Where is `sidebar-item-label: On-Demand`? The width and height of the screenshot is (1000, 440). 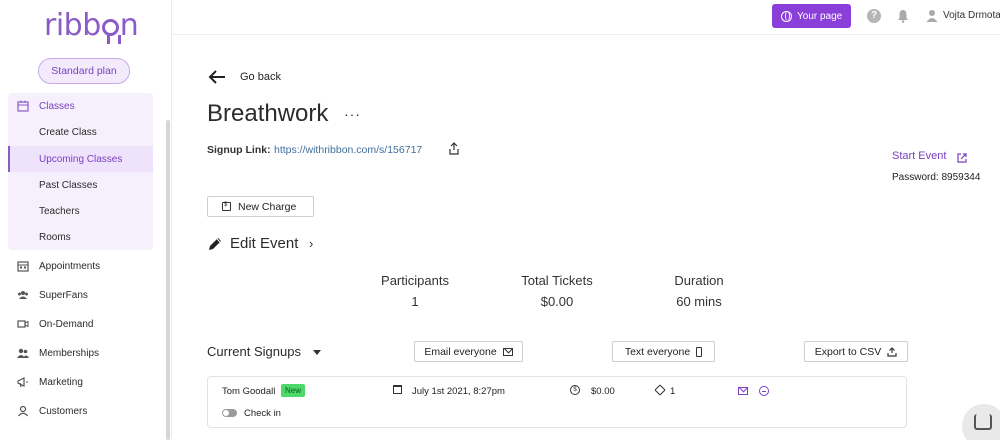
sidebar-item-label: On-Demand is located at coordinates (66, 324).